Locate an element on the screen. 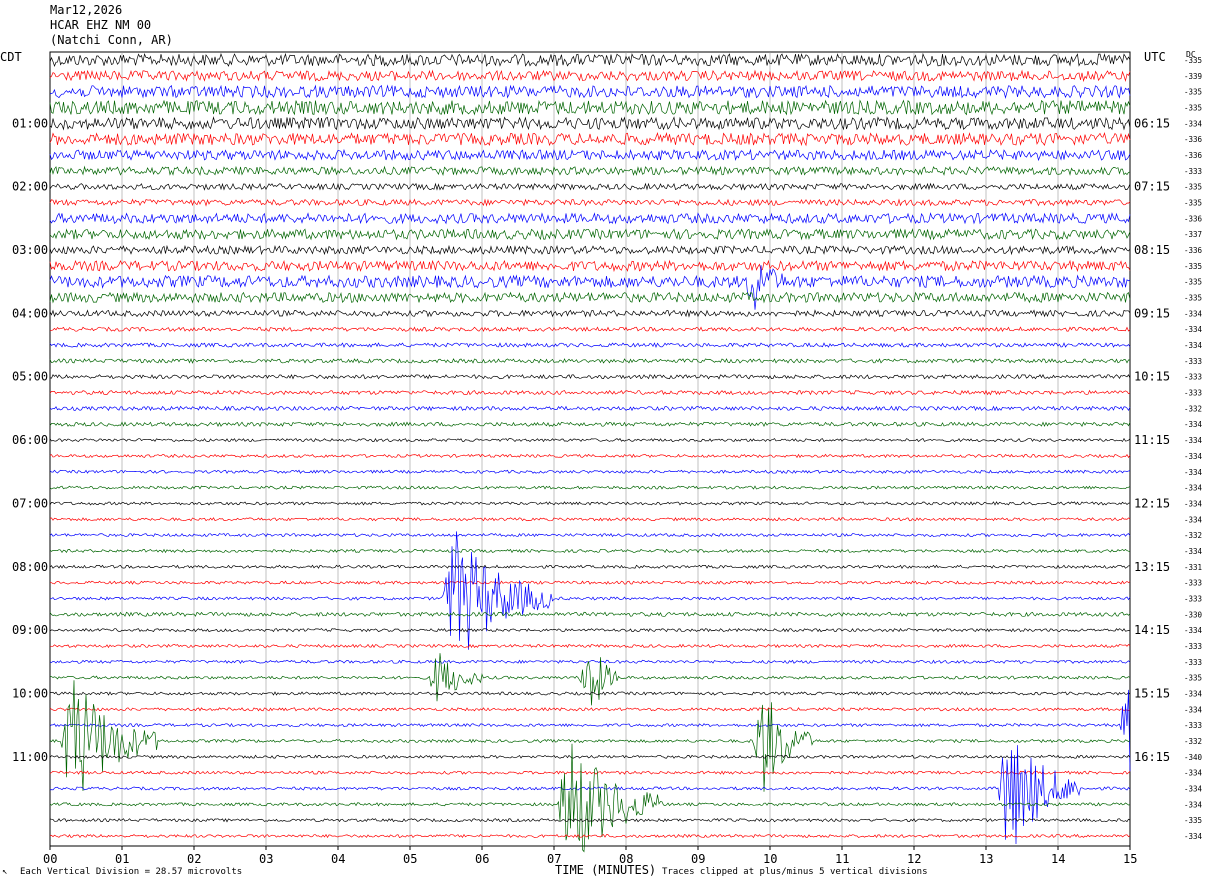 Image resolution: width=1210 pixels, height=886 pixels. x-tick-label: 02 is located at coordinates (194, 859).